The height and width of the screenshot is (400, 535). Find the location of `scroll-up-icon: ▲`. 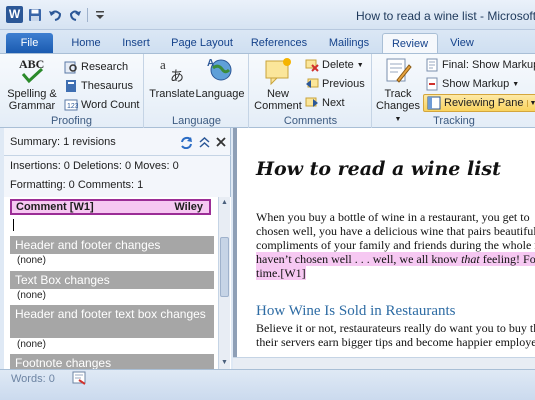

scroll-up-icon: ▲ is located at coordinates (224, 203).